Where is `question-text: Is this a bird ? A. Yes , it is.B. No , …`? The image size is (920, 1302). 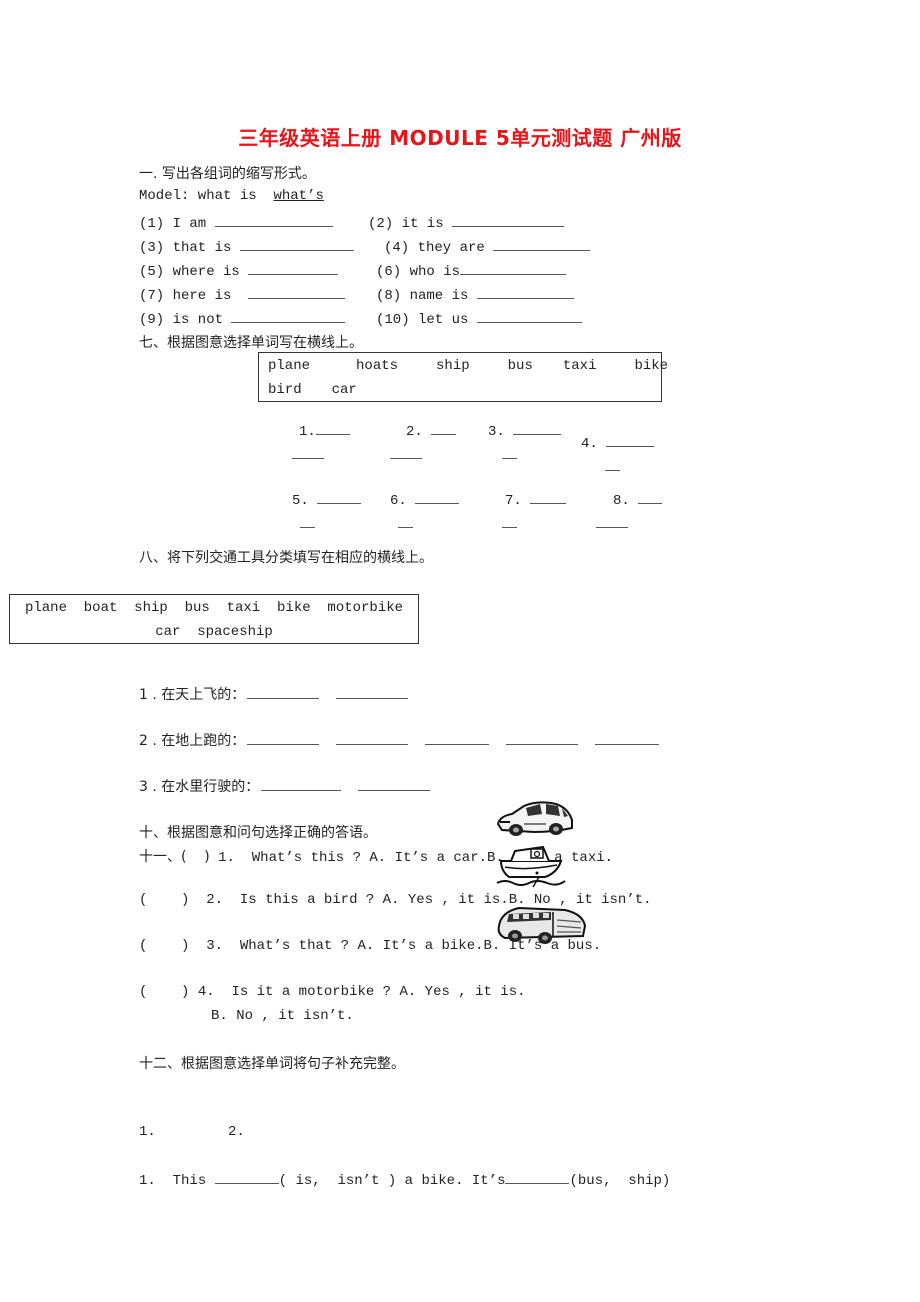
question-text: Is this a bird ? A. Yes , it is.B. No , … is located at coordinates (445, 900).